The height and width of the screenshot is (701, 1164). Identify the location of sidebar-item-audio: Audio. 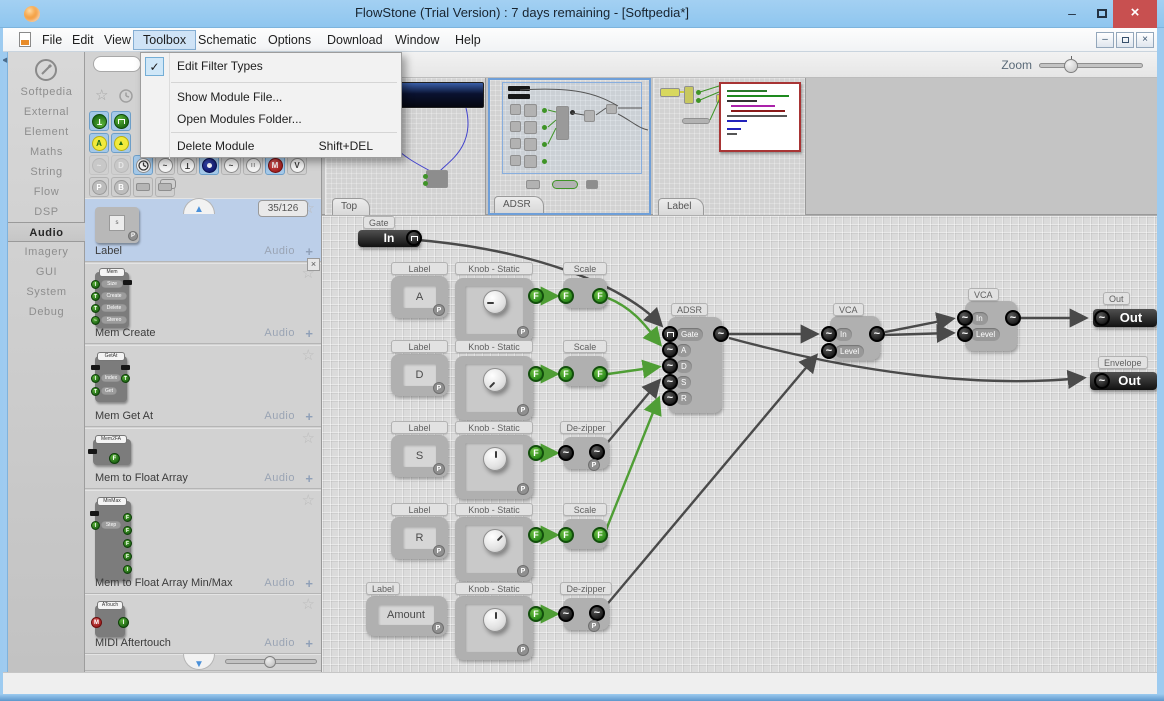
(46, 232).